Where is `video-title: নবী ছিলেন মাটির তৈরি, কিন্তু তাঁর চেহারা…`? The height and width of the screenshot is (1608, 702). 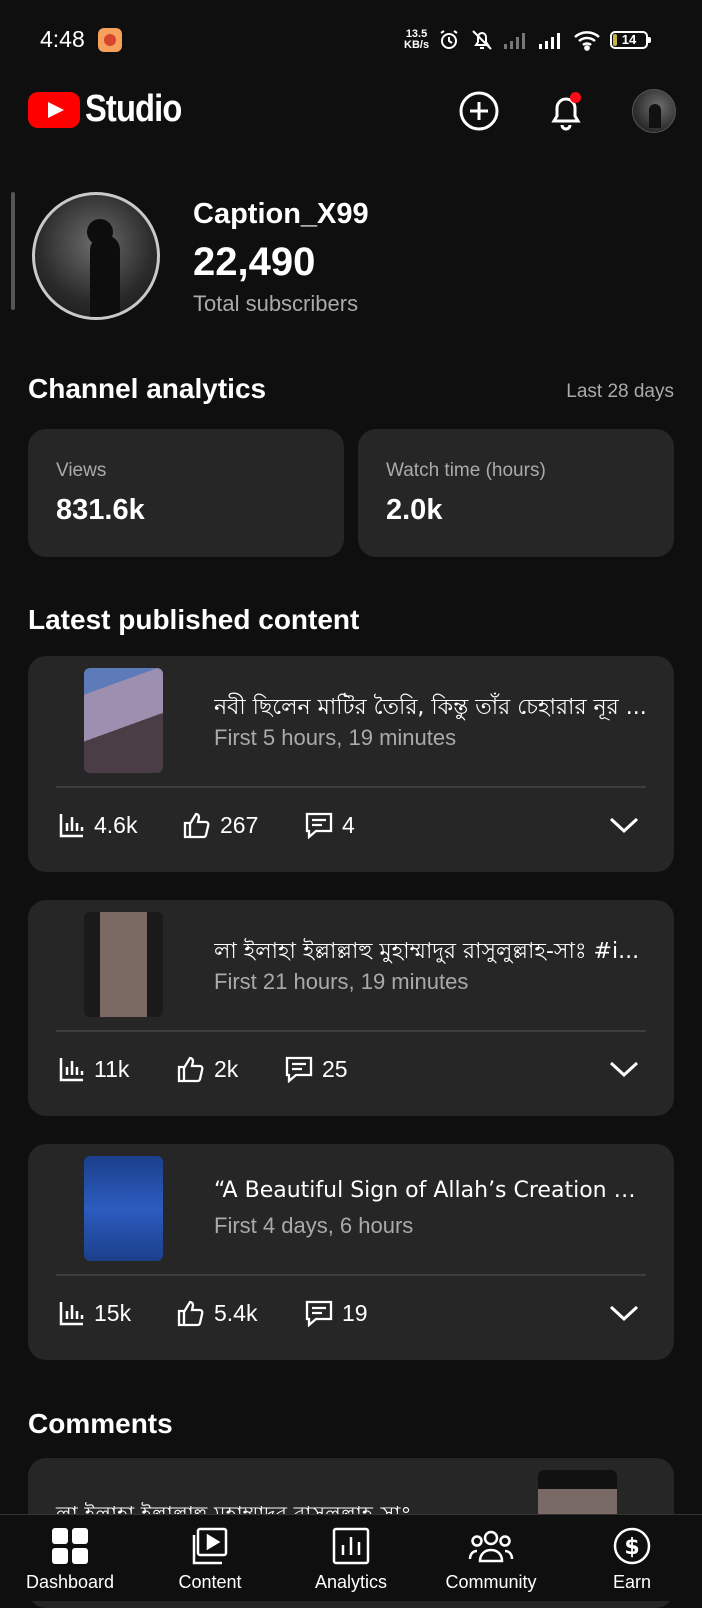
video-title: নবী ছিলেন মাটির তৈরি, কিন্তু তাঁর চেহারা… is located at coordinates (430, 707).